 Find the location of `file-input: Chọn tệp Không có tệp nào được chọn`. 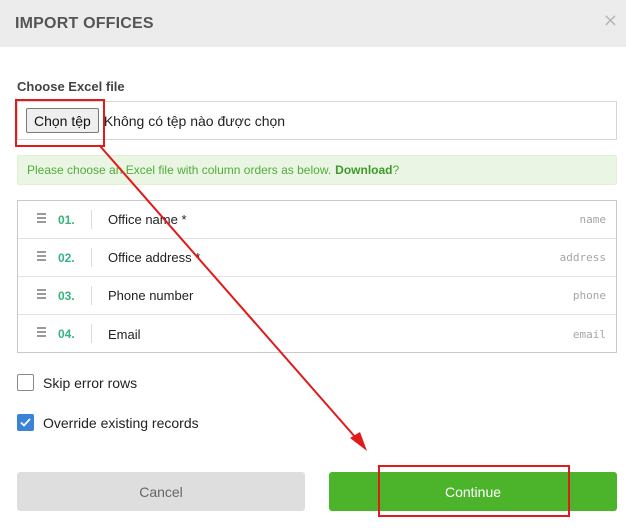

file-input: Chọn tệp Không có tệp nào được chọn is located at coordinates (317, 120).